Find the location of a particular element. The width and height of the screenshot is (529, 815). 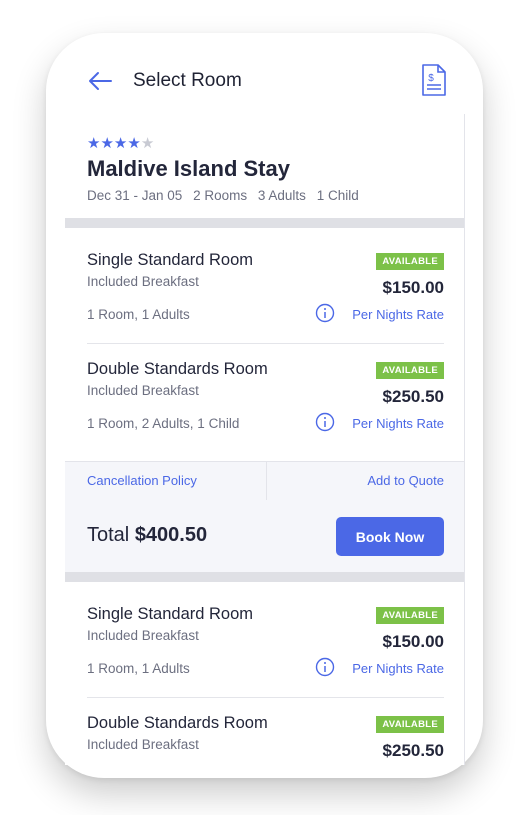

room-occupancy: 1 Room, 2 Adults, 1 Child is located at coordinates (163, 423).